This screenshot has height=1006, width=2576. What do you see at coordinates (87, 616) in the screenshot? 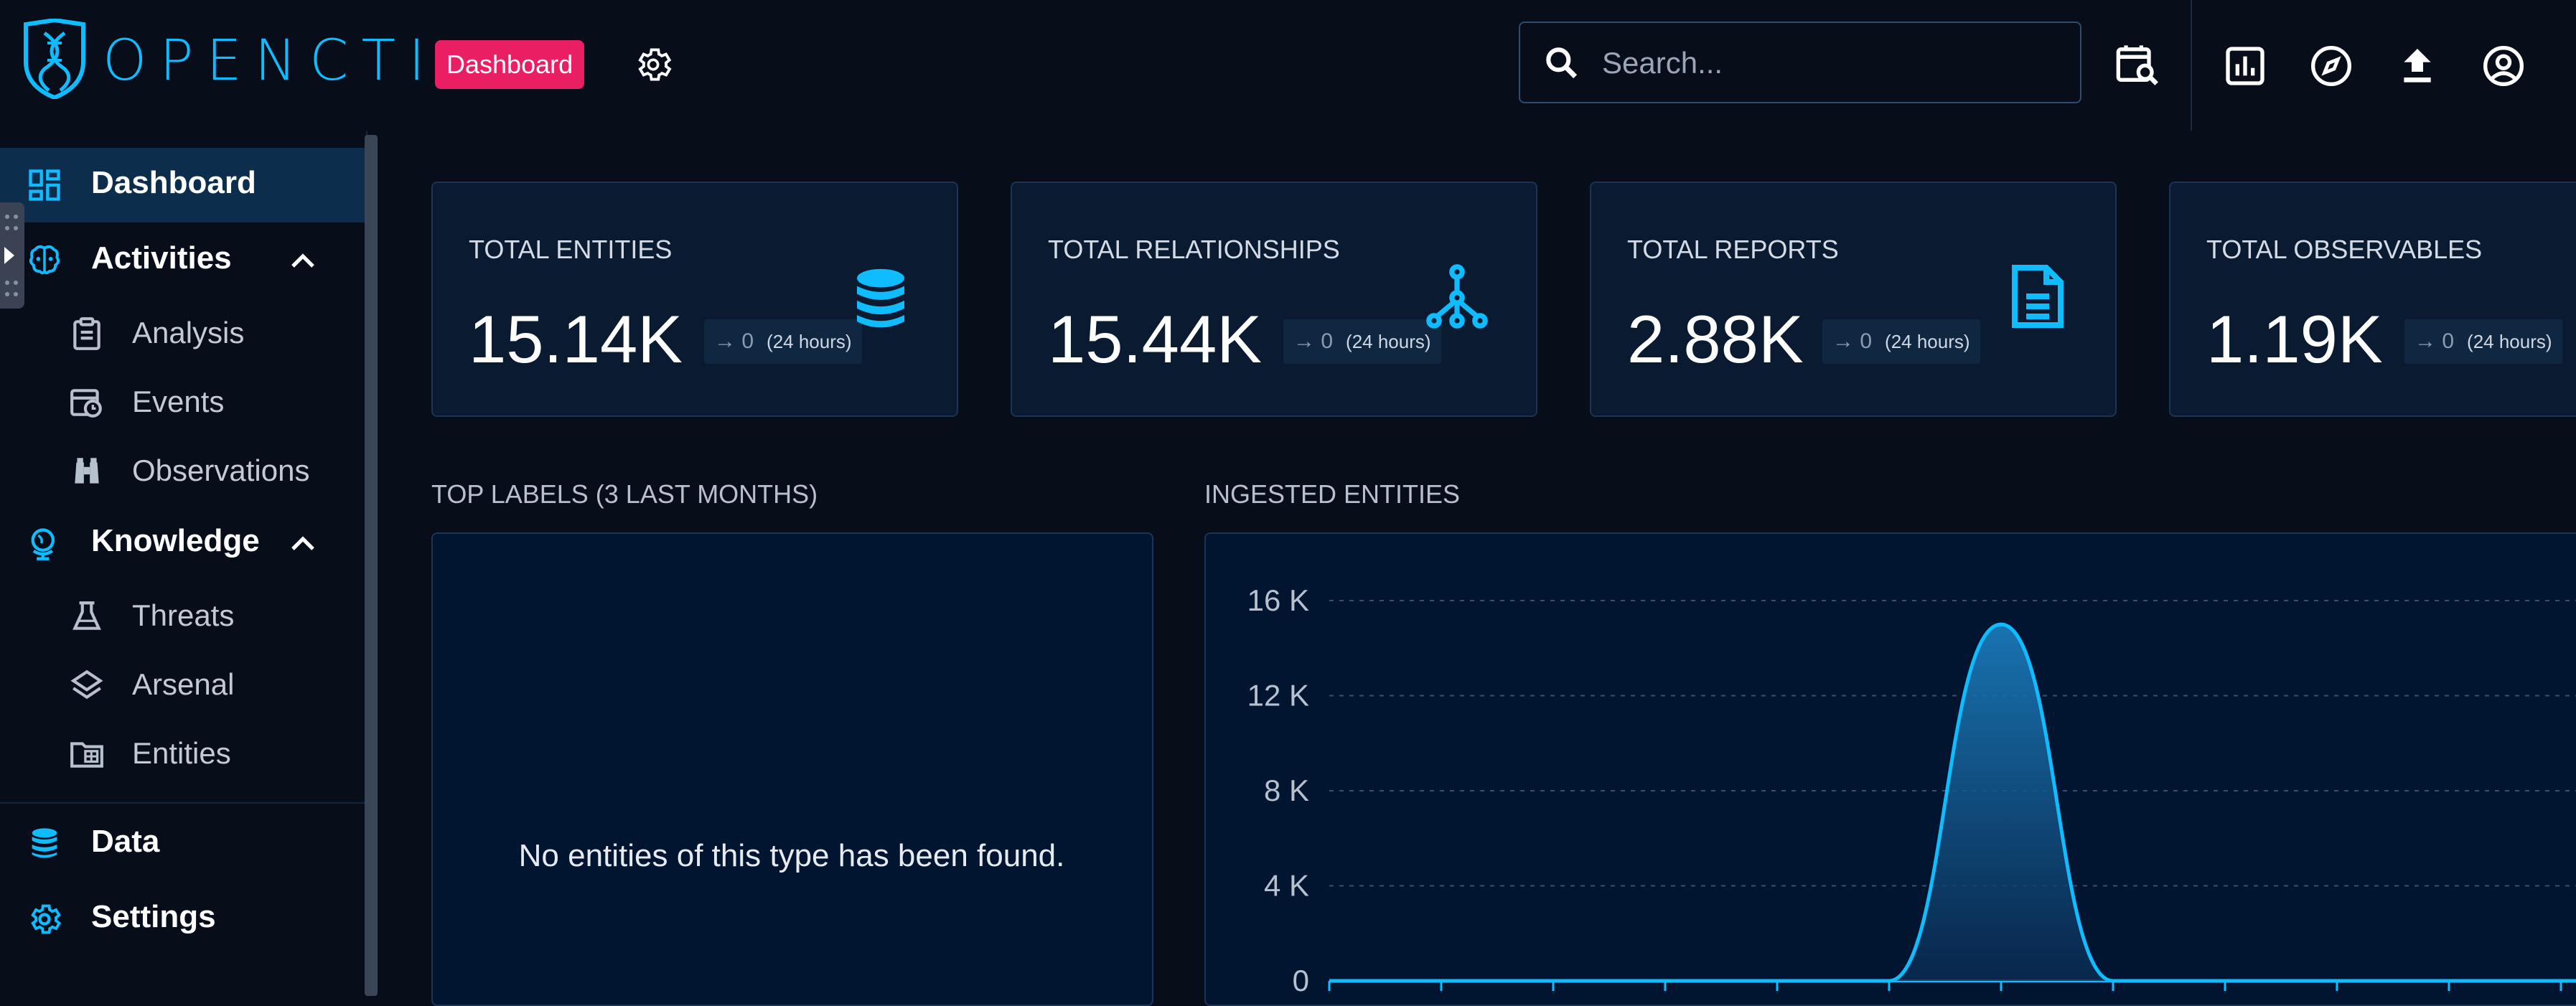
I see `flask-icon` at bounding box center [87, 616].